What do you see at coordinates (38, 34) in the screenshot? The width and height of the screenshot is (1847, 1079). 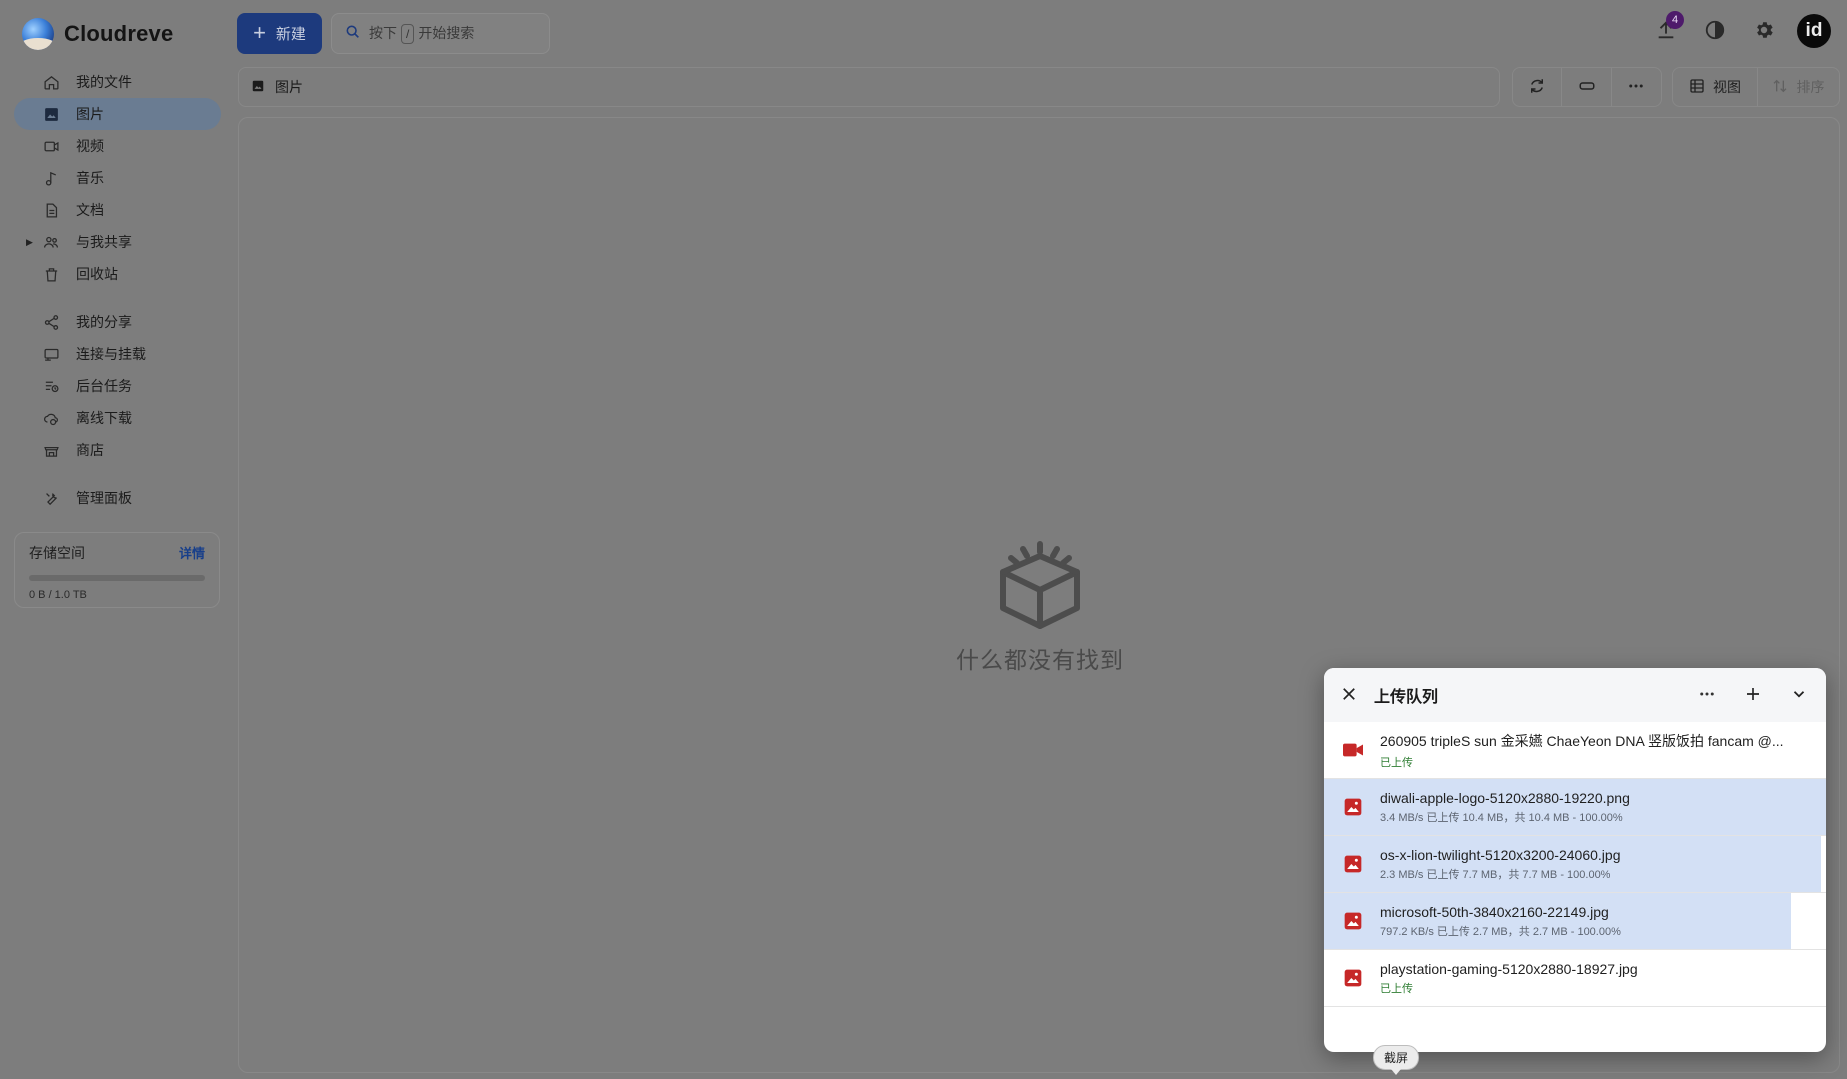 I see `logo-icon` at bounding box center [38, 34].